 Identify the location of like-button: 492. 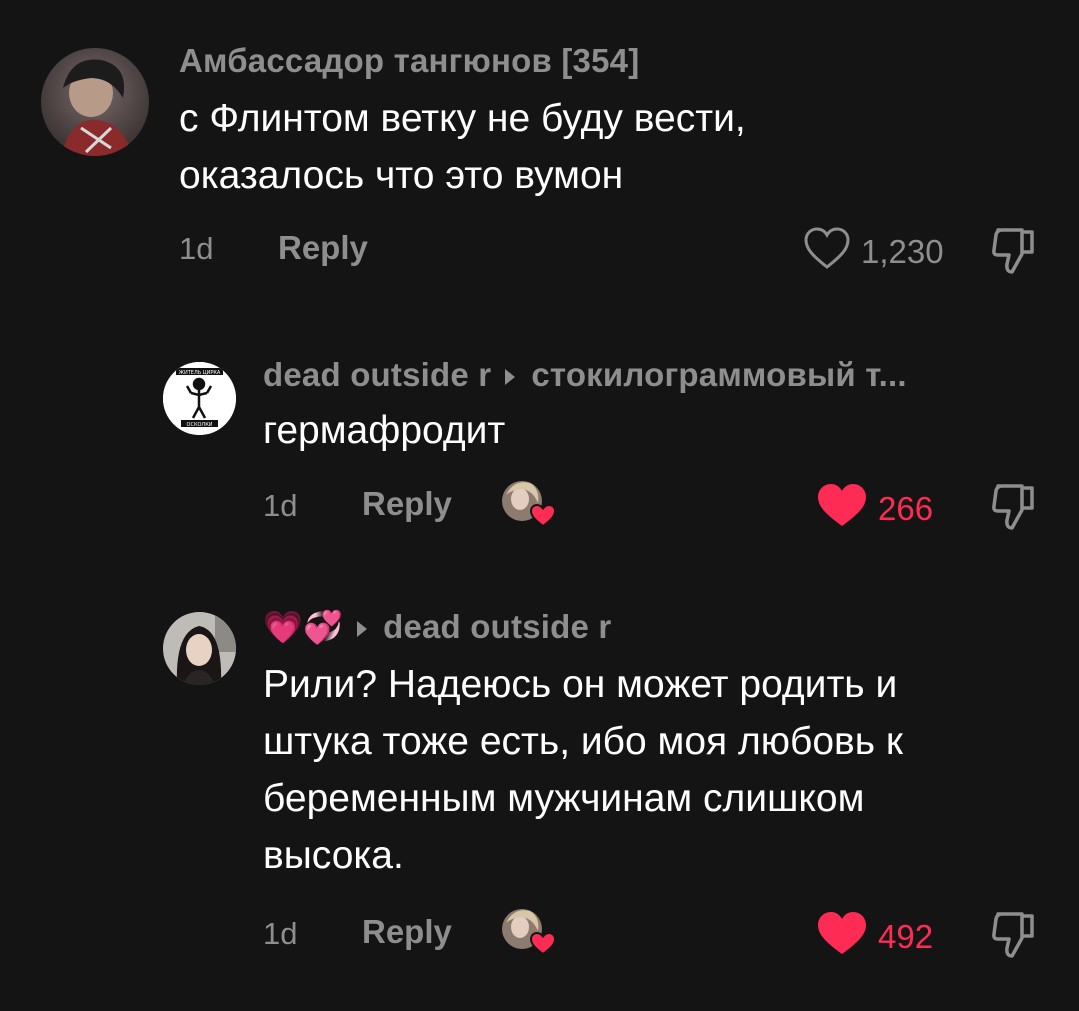
(874, 937).